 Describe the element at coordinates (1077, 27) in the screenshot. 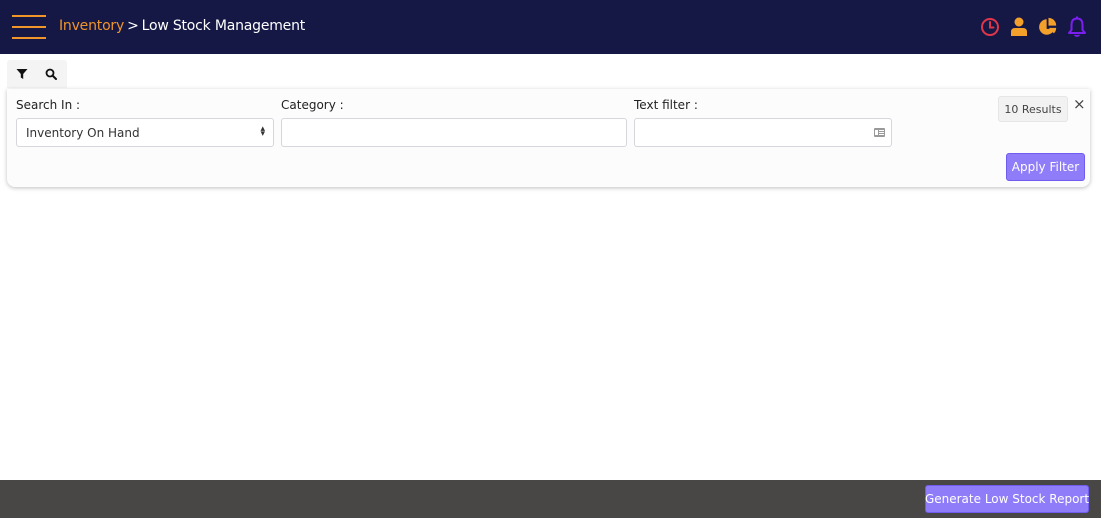

I see `bell-icon` at that location.